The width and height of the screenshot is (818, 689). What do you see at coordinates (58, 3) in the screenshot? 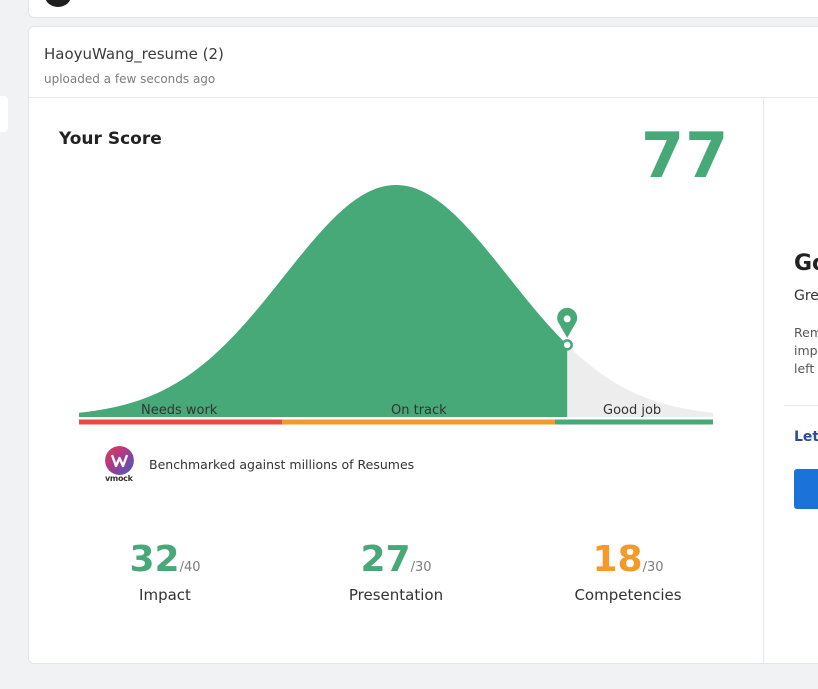
I see `avatar` at bounding box center [58, 3].